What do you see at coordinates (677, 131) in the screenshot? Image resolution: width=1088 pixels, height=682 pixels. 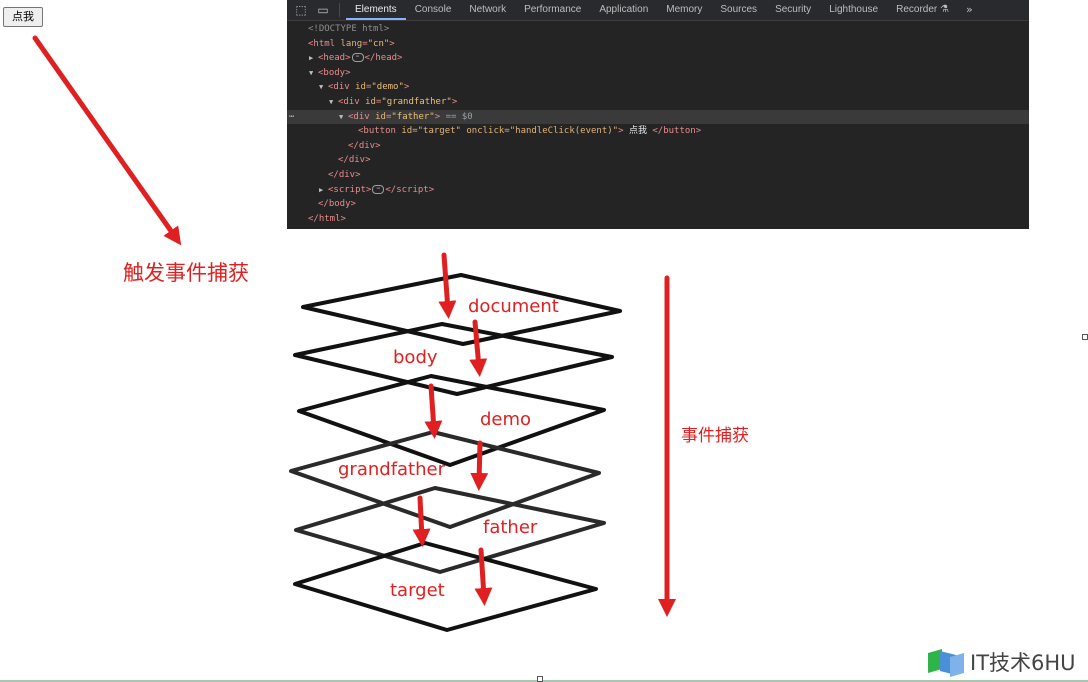 I see `tag-name: </button>` at bounding box center [677, 131].